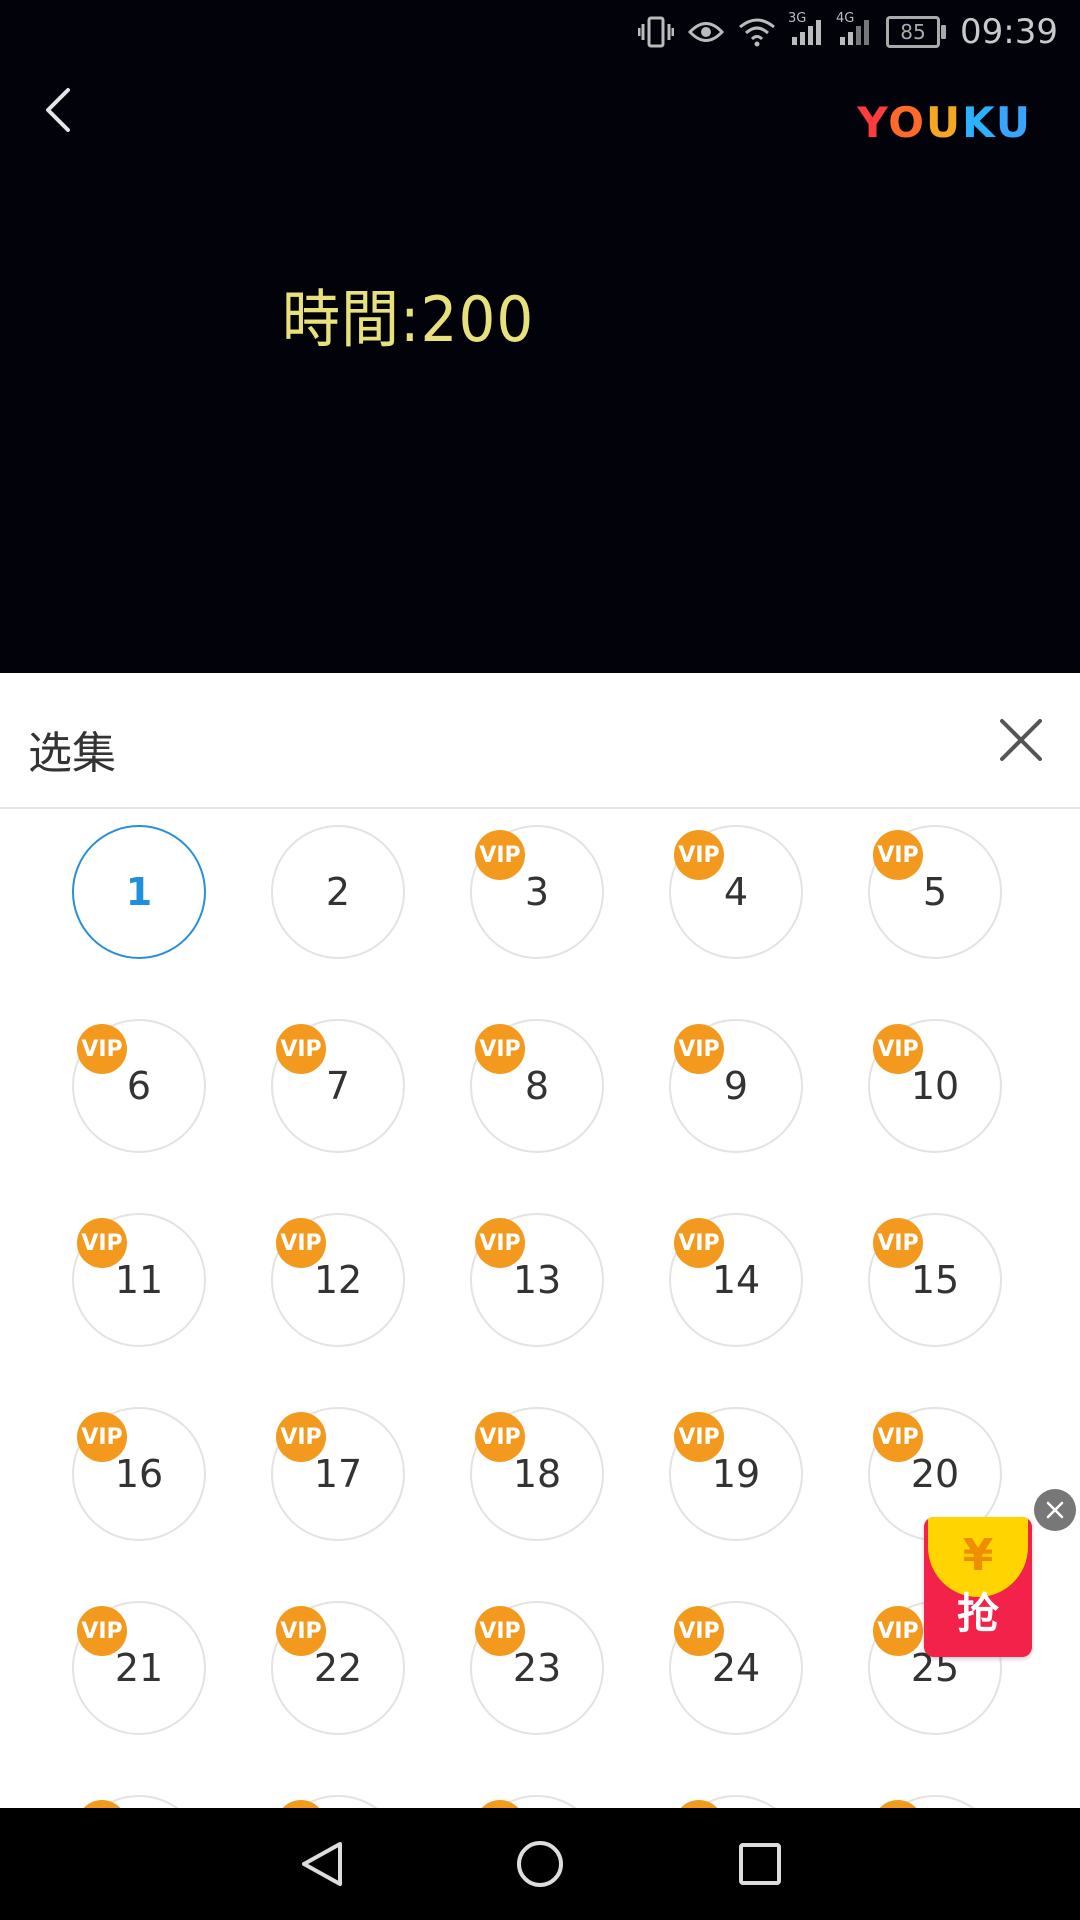 Image resolution: width=1080 pixels, height=1920 pixels. I want to click on signal-4g-icon: 4G, so click(854, 29).